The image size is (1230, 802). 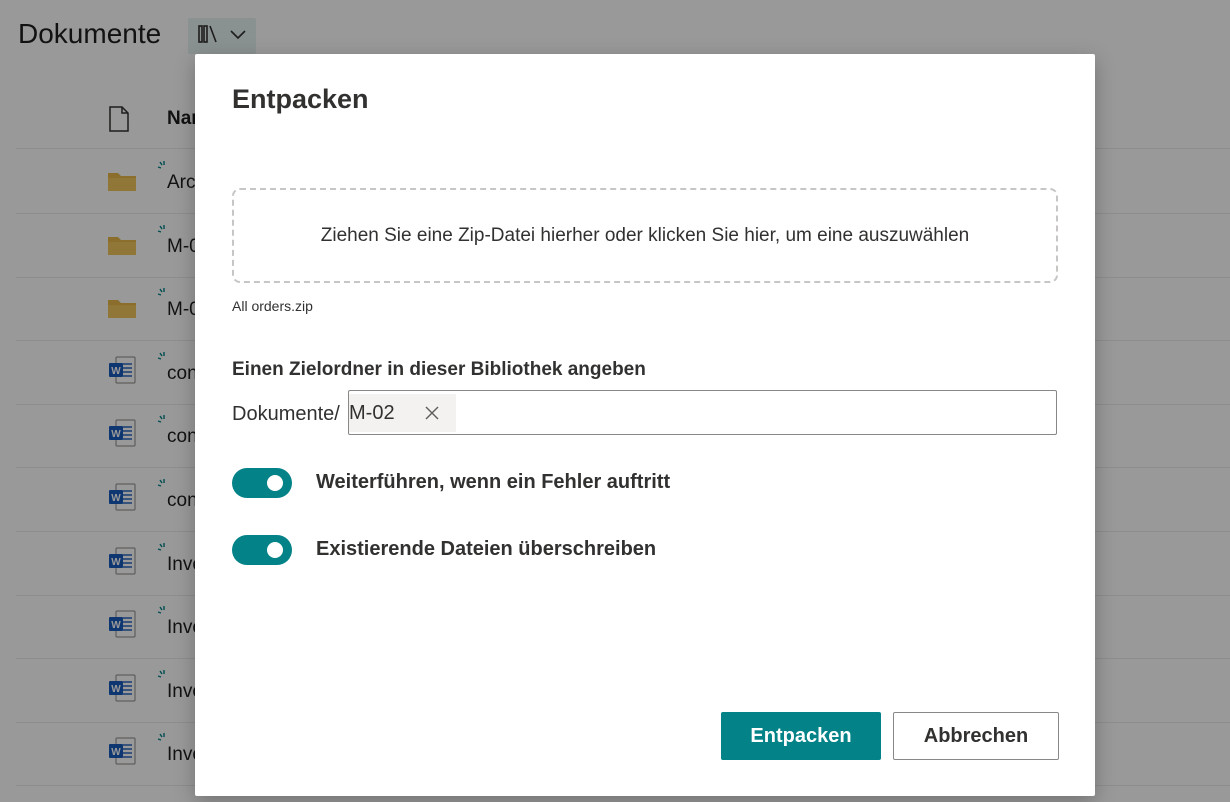 What do you see at coordinates (801, 736) in the screenshot?
I see `unzip-button: Entpacken` at bounding box center [801, 736].